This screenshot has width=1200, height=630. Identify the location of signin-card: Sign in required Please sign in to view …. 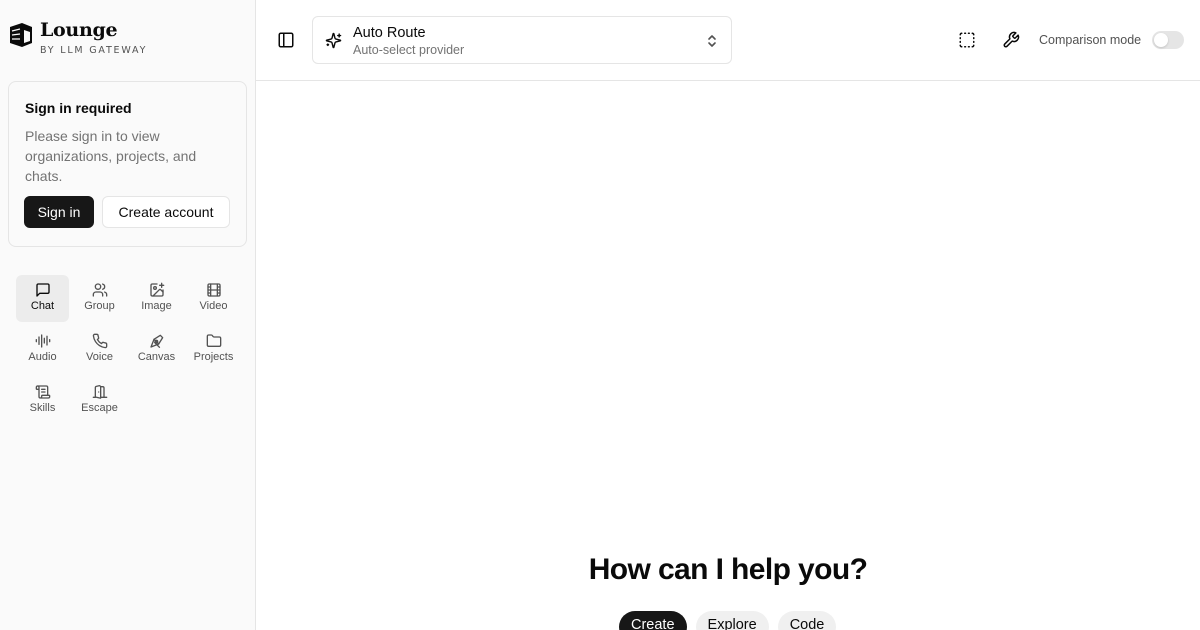
(127, 164).